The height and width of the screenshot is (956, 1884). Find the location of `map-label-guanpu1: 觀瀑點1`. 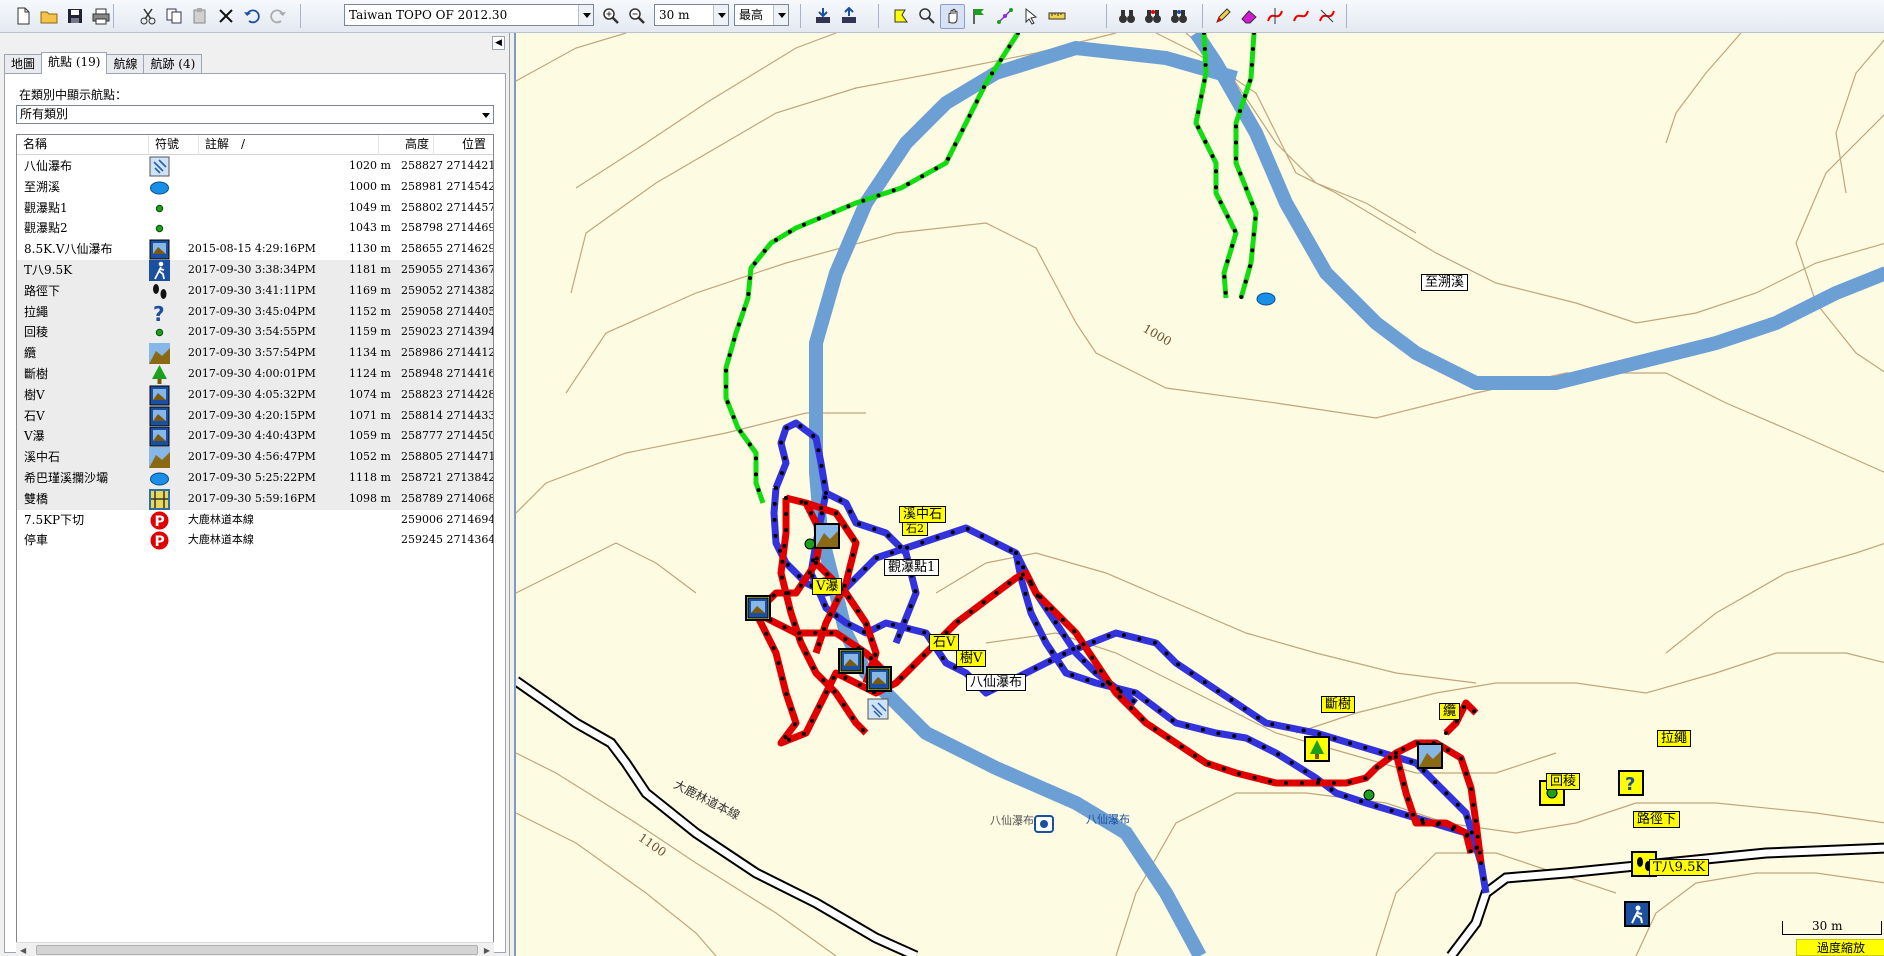

map-label-guanpu1: 觀瀑點1 is located at coordinates (912, 567).